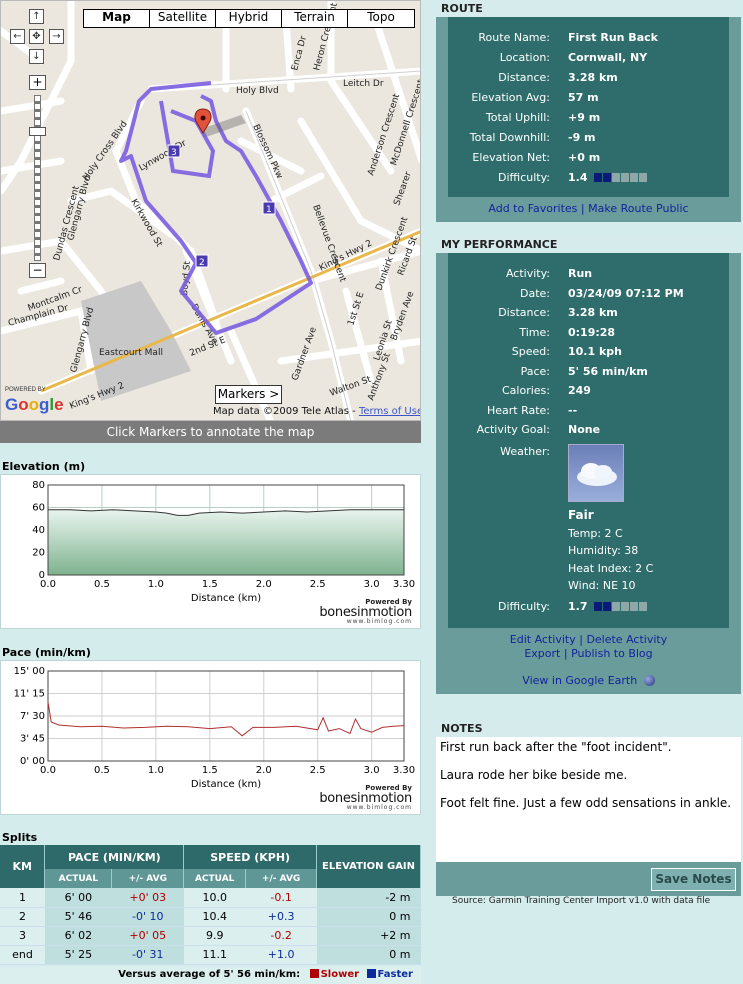 The width and height of the screenshot is (743, 984). Describe the element at coordinates (117, 18) in the screenshot. I see `map-type-map: Map` at that location.